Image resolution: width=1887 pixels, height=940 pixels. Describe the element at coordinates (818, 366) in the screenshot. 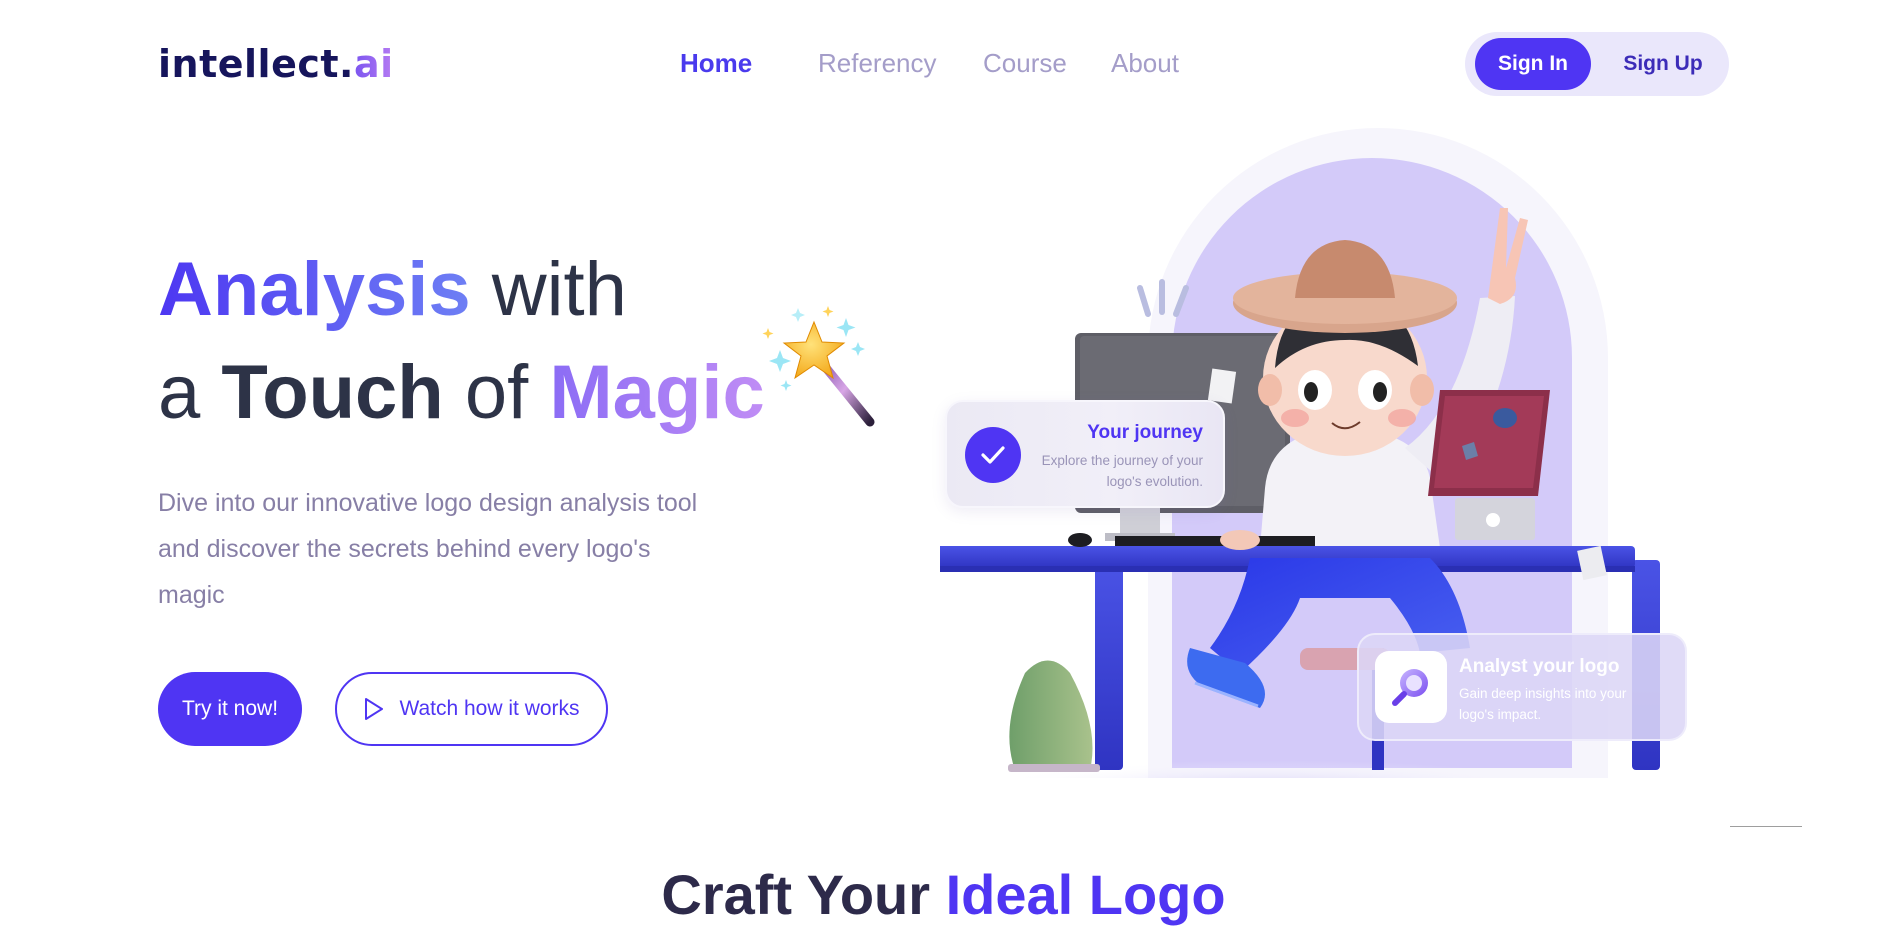

I see `magic-wand-icon` at that location.